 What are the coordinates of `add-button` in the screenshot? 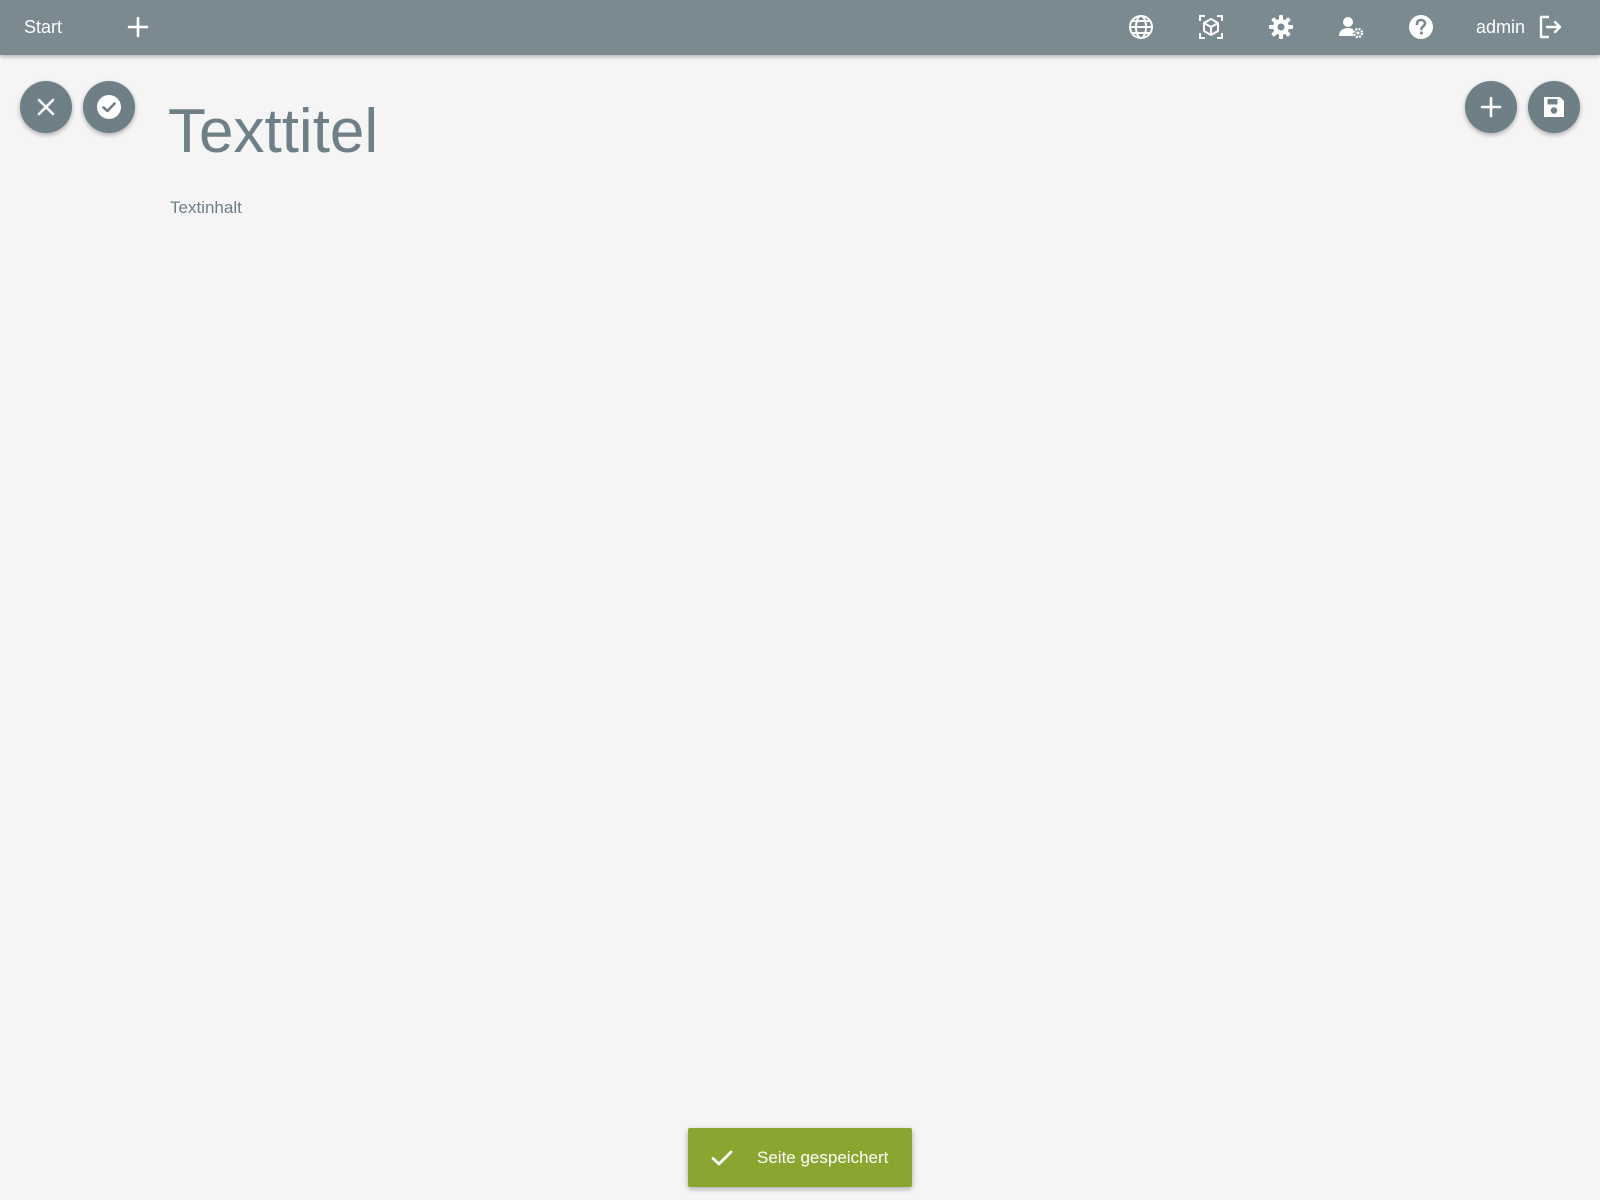 It's located at (1491, 107).